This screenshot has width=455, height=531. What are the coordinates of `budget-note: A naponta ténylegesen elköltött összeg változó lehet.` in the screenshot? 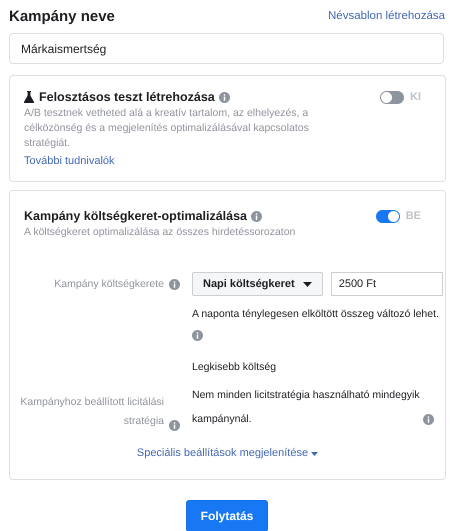 It's located at (316, 314).